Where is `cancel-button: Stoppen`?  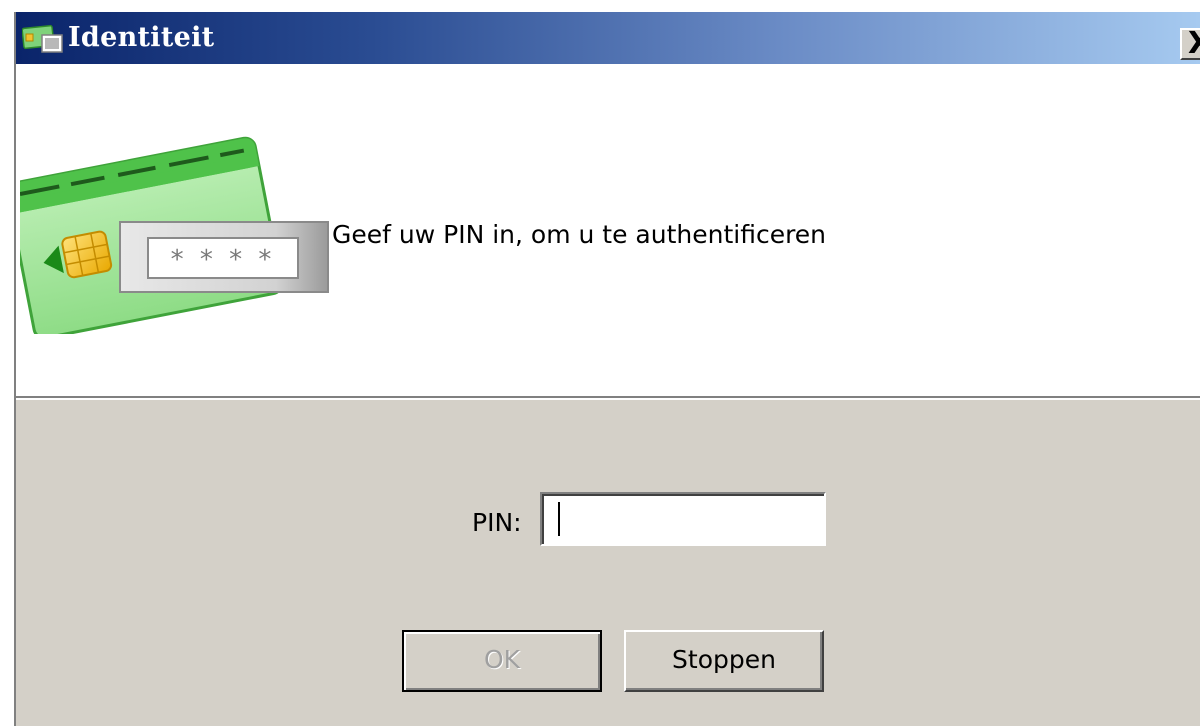
cancel-button: Stoppen is located at coordinates (724, 661).